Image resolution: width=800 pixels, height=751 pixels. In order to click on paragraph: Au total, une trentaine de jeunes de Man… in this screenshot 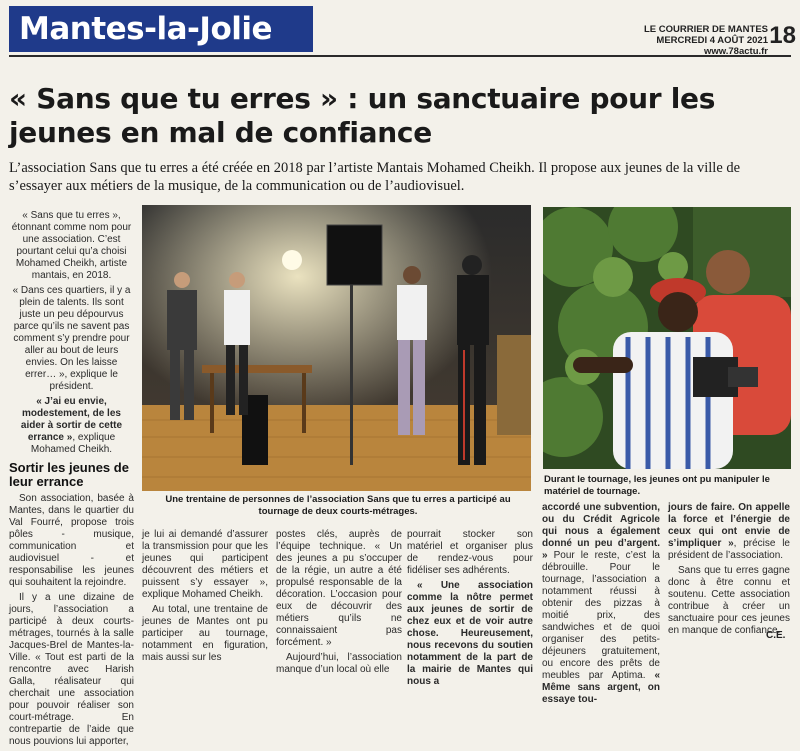, I will do `click(205, 633)`.